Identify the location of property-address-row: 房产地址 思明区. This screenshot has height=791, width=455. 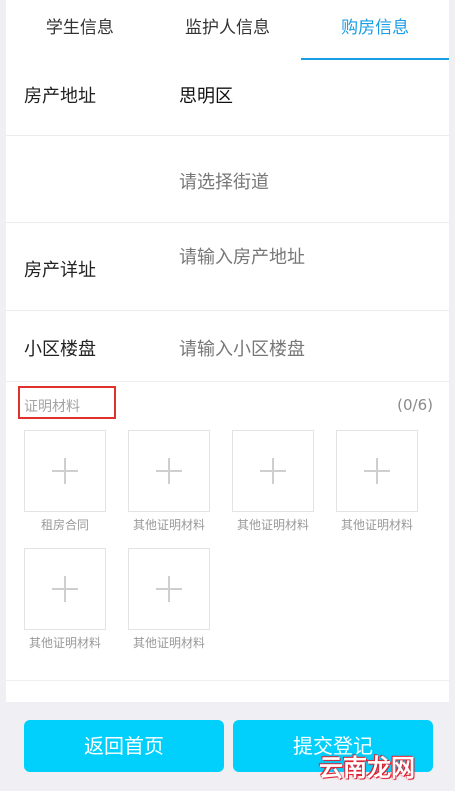
(227, 97).